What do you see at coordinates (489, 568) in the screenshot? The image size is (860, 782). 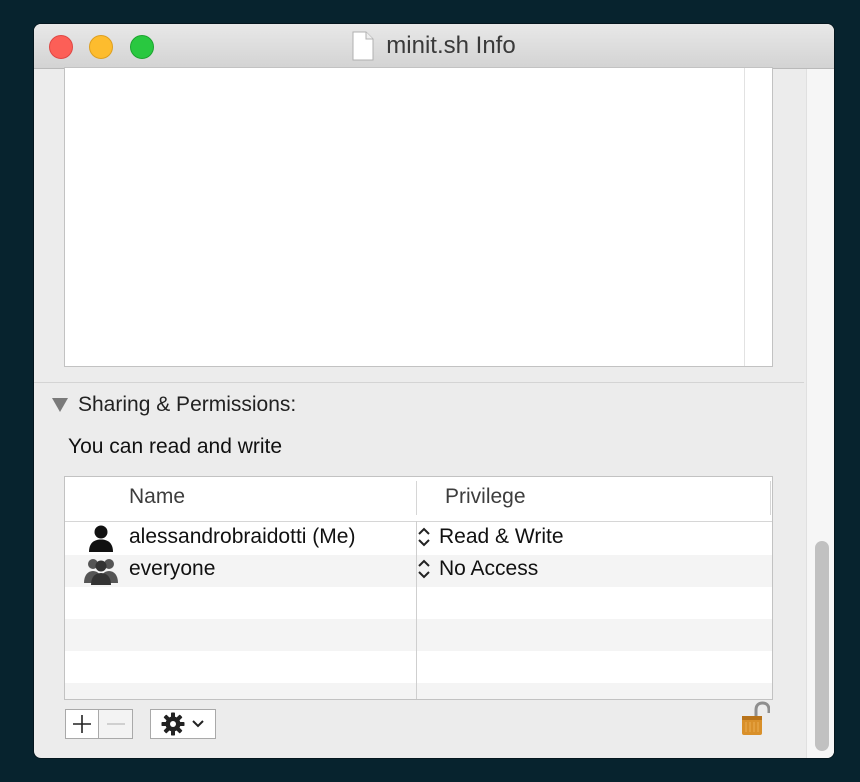 I see `privilege-value: No Access` at bounding box center [489, 568].